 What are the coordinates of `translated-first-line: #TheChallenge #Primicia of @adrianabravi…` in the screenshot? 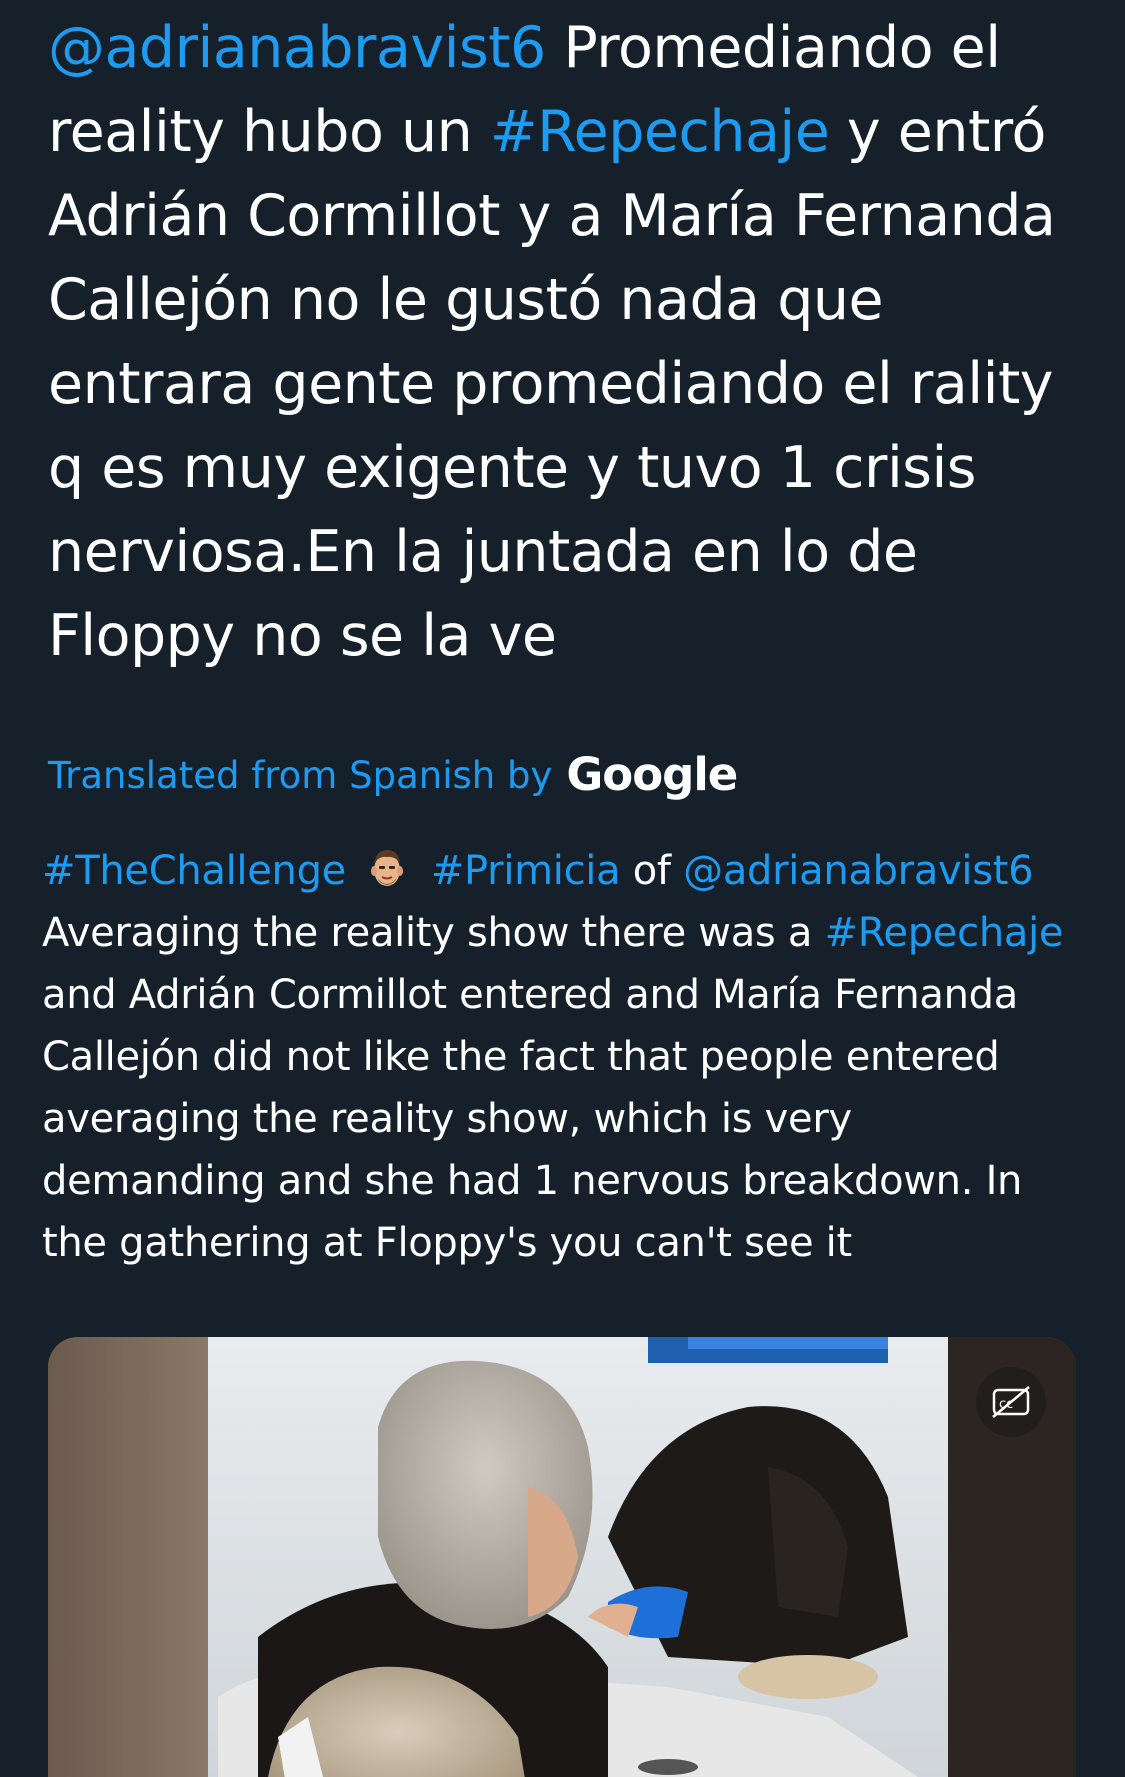 It's located at (572, 871).